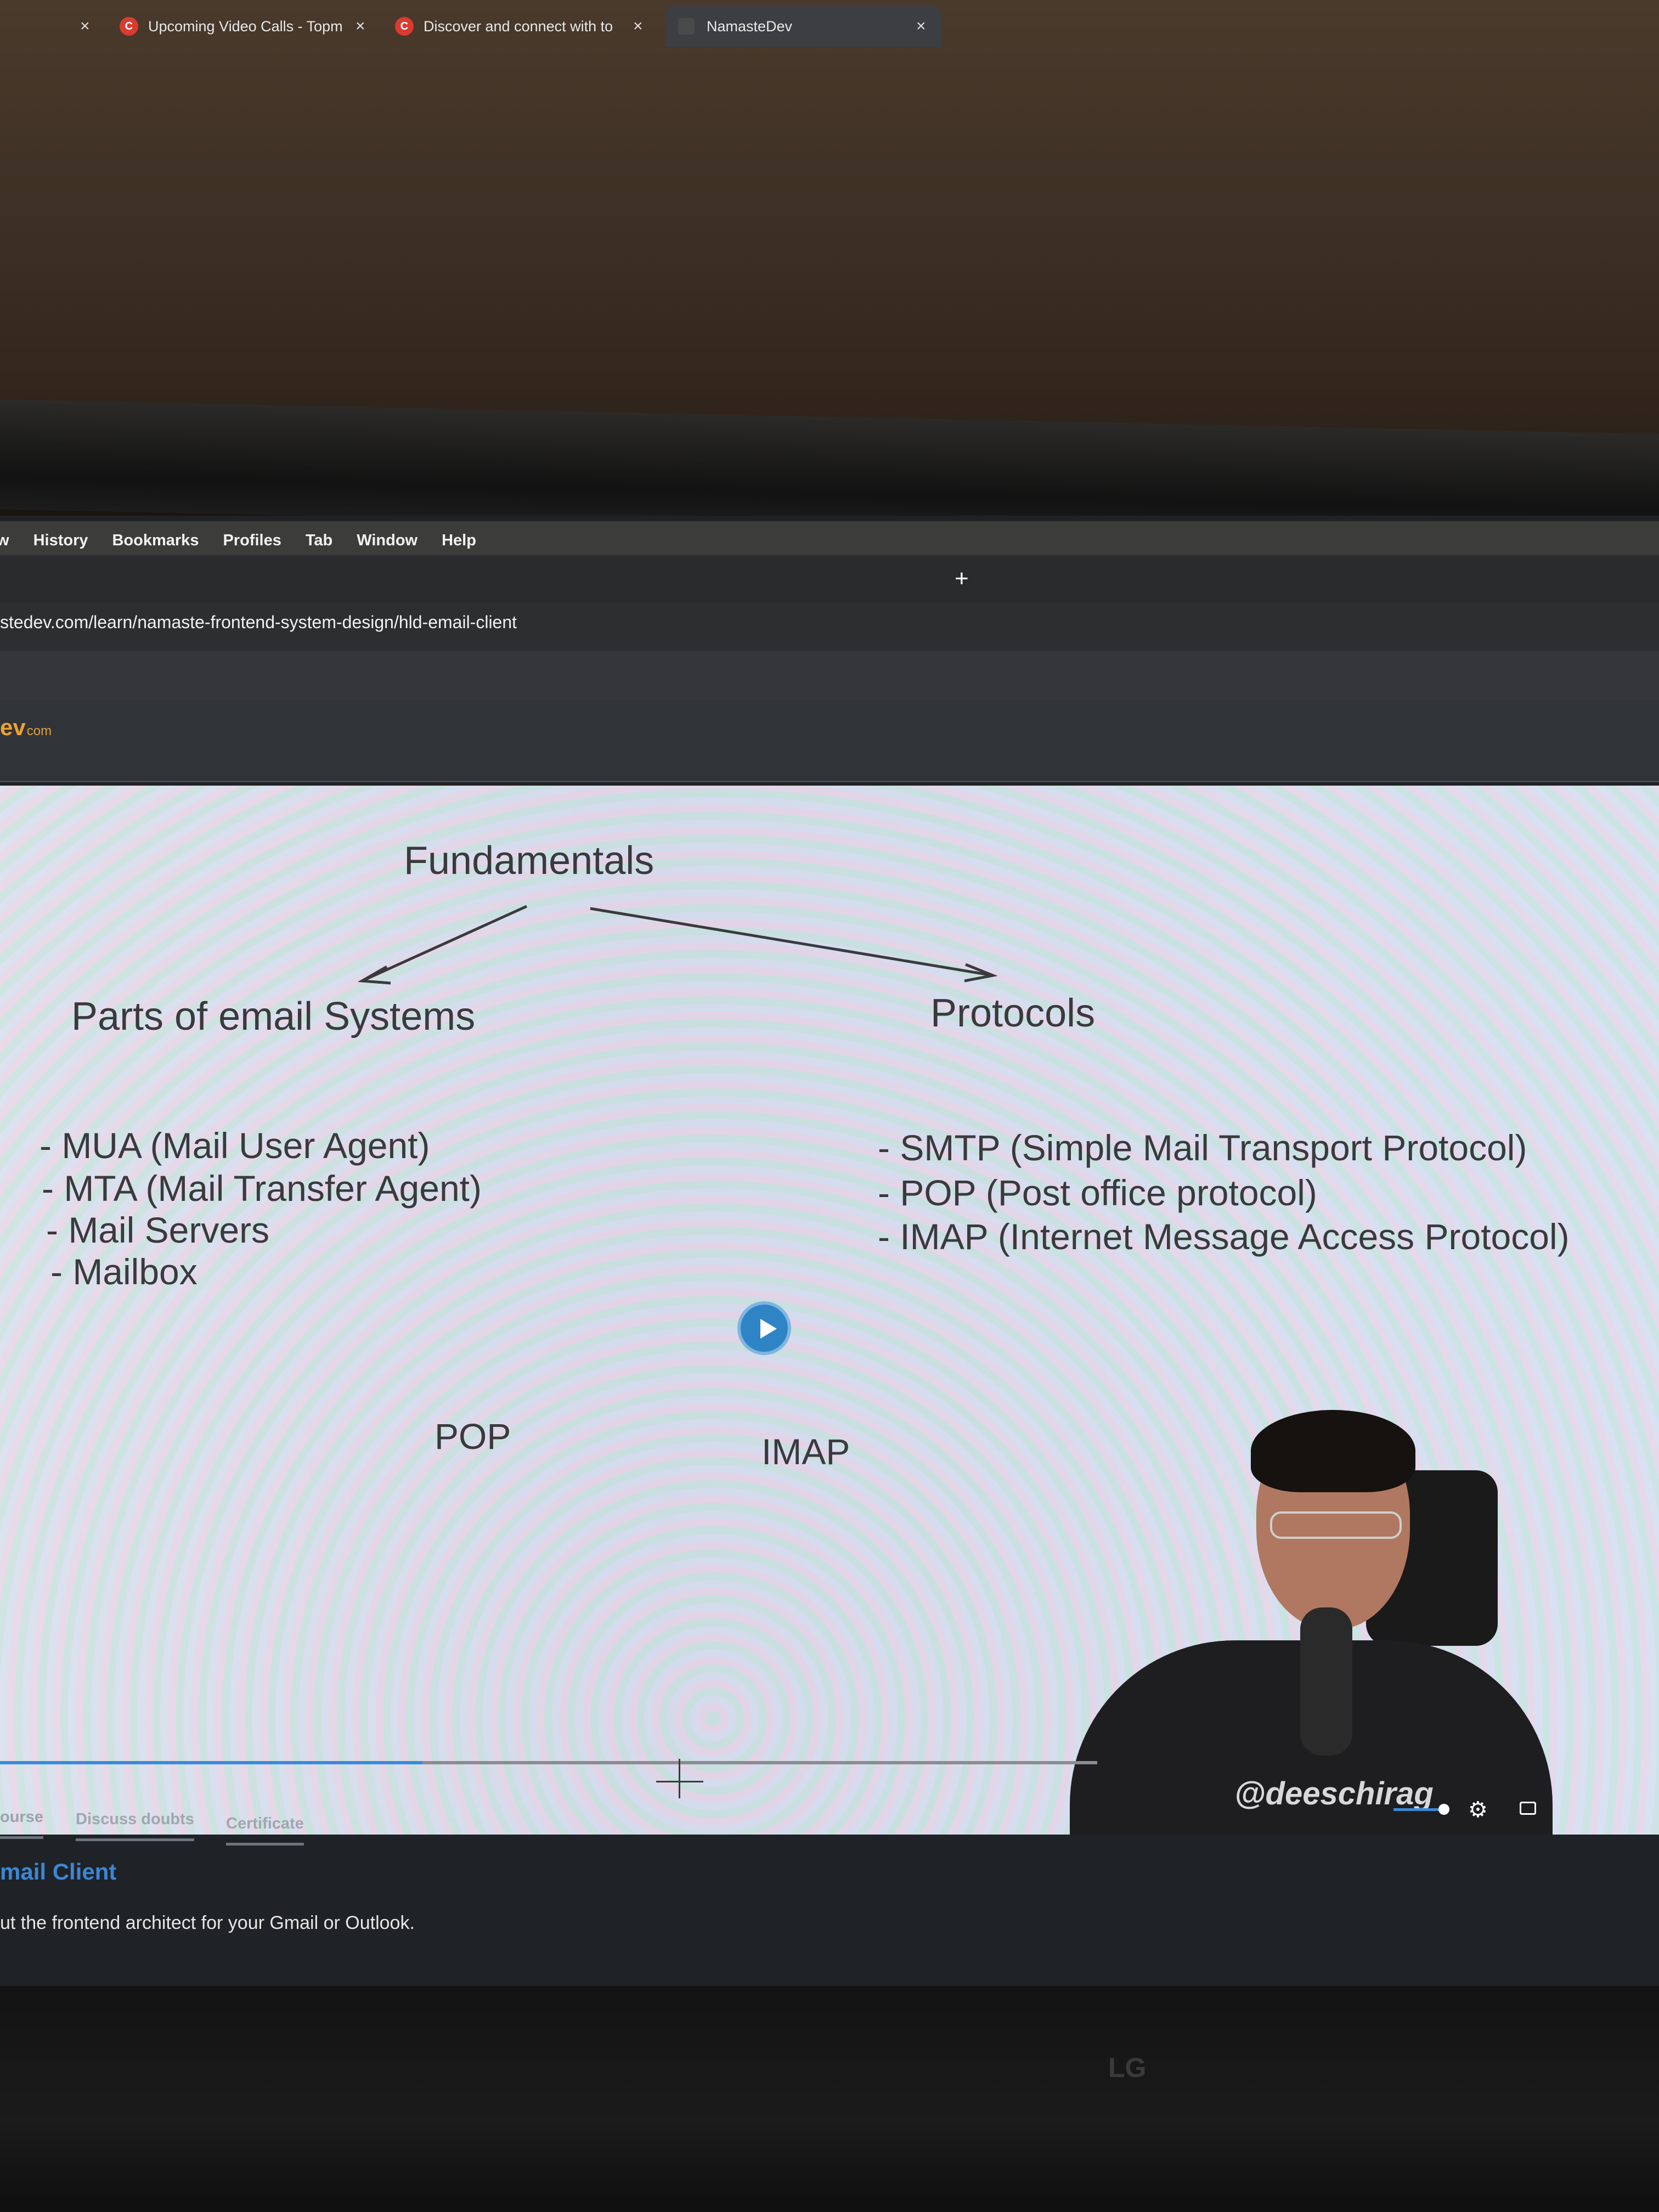 This screenshot has width=1659, height=2212. Describe the element at coordinates (265, 1830) in the screenshot. I see `tab-certificate: Certificate` at that location.